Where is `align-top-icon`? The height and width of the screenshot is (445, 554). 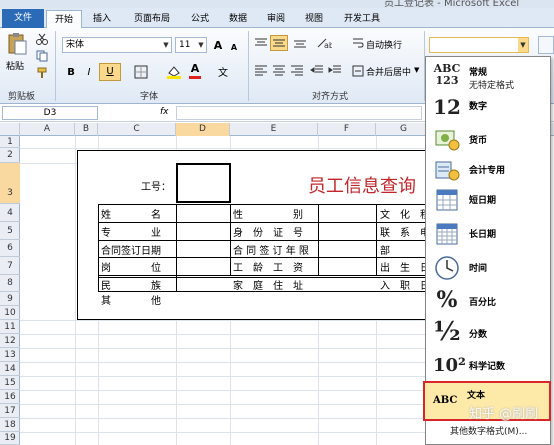 align-top-icon is located at coordinates (261, 44).